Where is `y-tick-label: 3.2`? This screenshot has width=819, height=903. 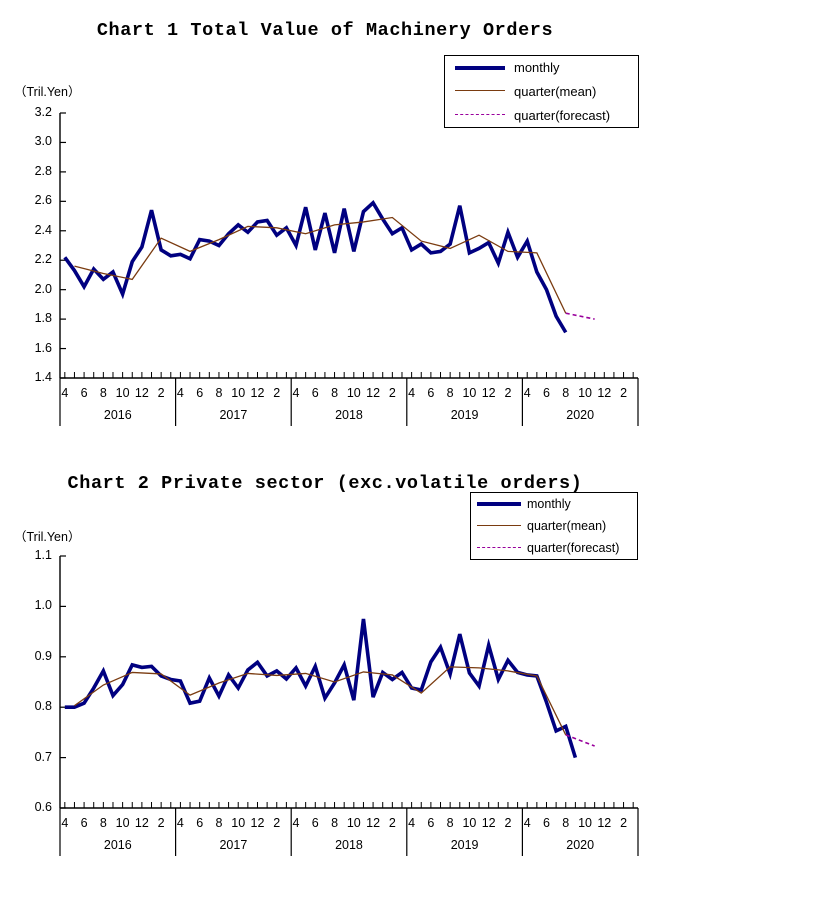
y-tick-label: 3.2 is located at coordinates (43, 112).